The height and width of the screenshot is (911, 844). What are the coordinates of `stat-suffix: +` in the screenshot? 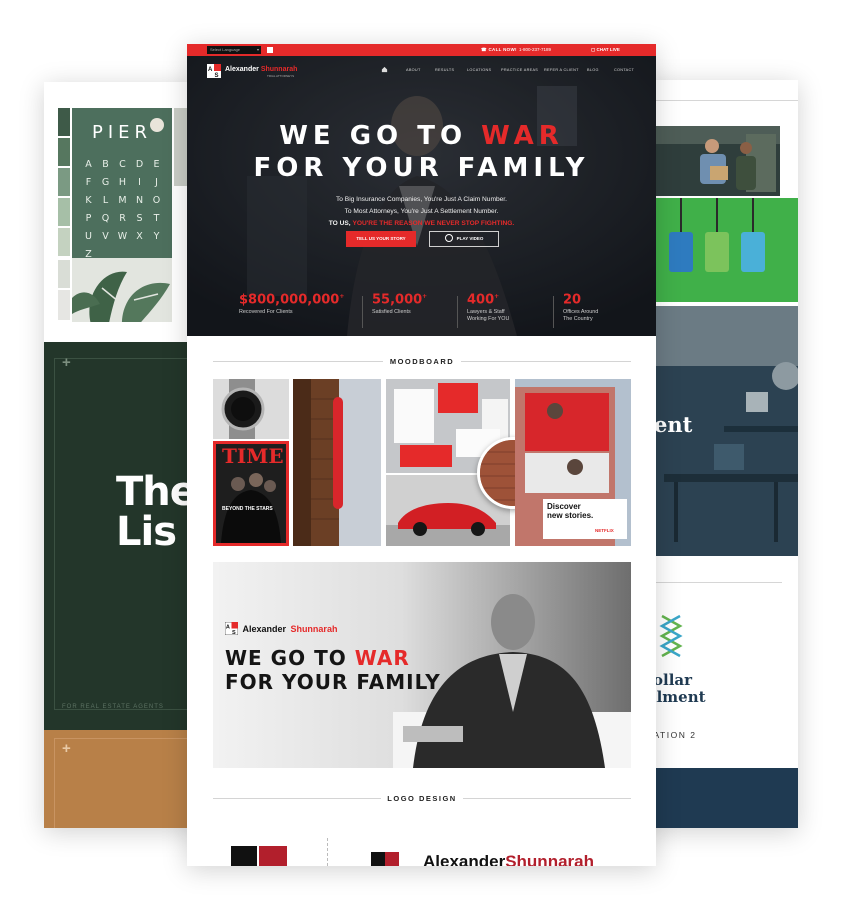 It's located at (342, 296).